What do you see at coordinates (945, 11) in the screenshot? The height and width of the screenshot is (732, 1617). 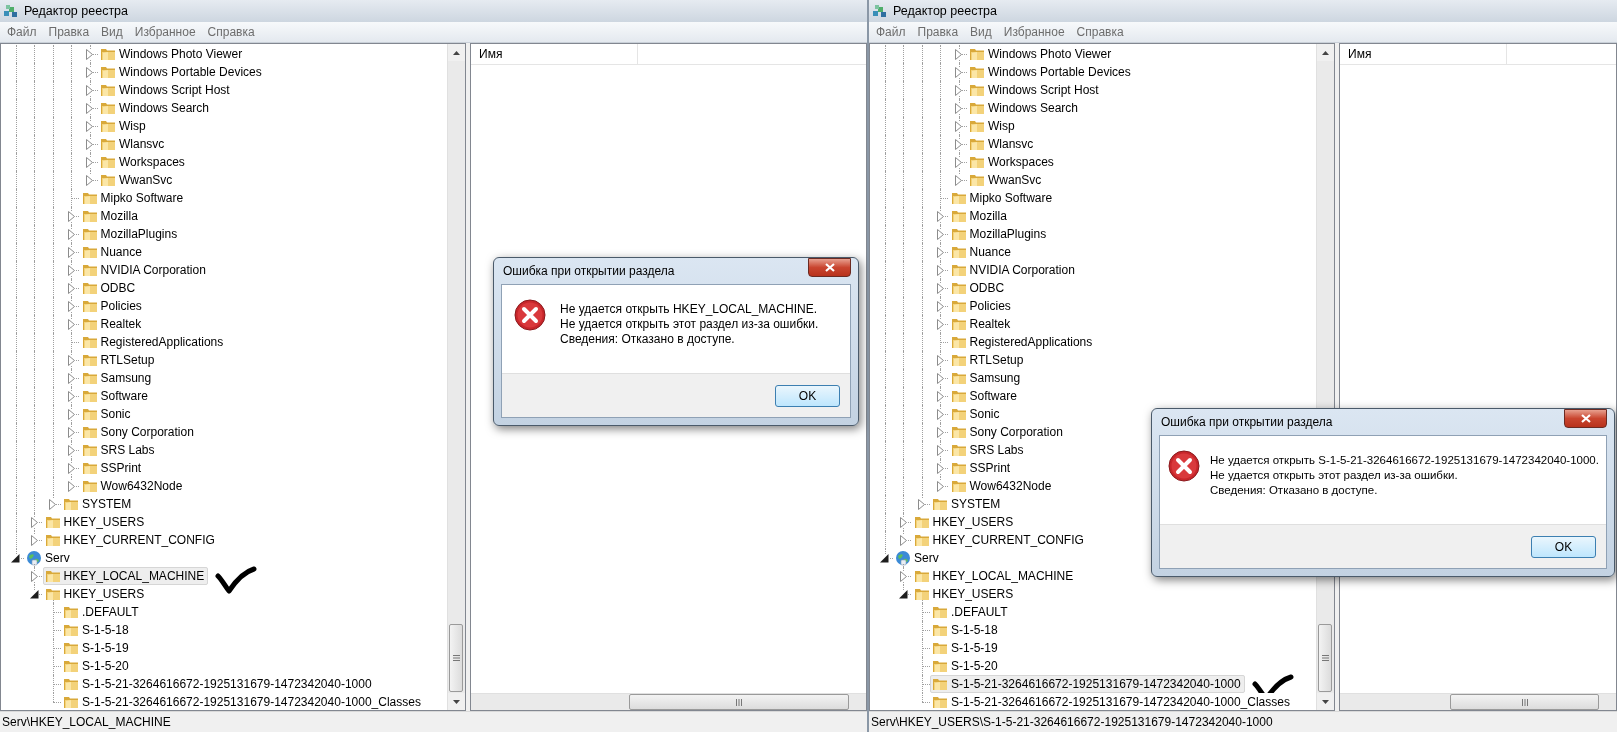 I see `window-title: Редактор реестра` at bounding box center [945, 11].